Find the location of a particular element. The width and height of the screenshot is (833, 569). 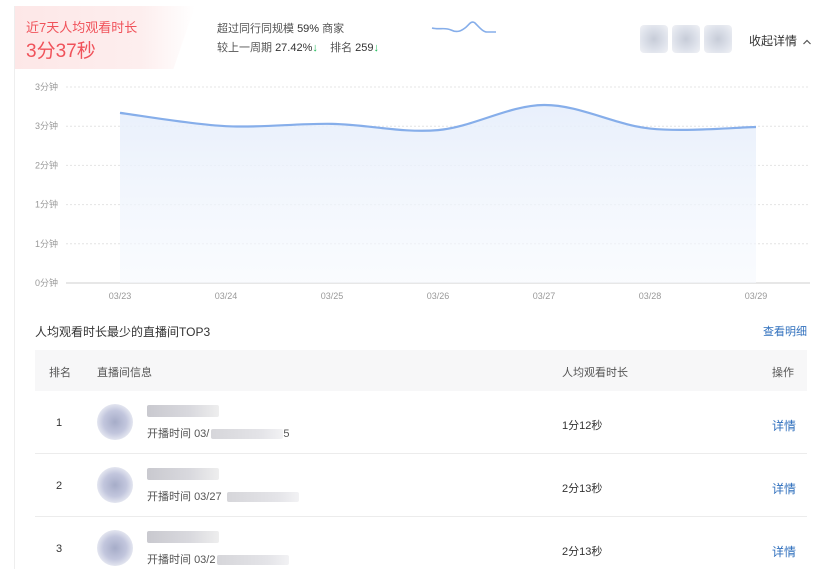

start-time-value: 03/2 is located at coordinates (205, 560).